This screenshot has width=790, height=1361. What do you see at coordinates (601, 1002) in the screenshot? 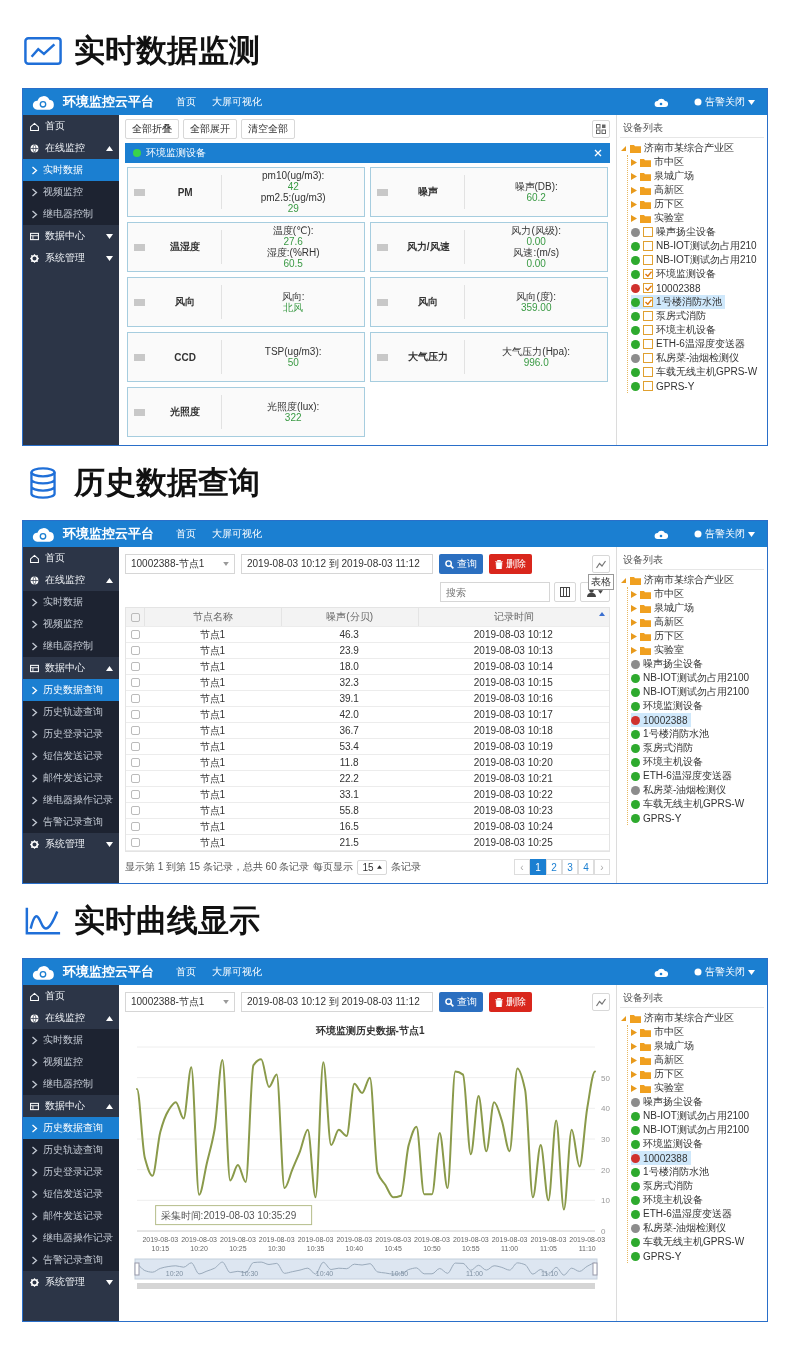
I see `chart-toggle-button` at bounding box center [601, 1002].